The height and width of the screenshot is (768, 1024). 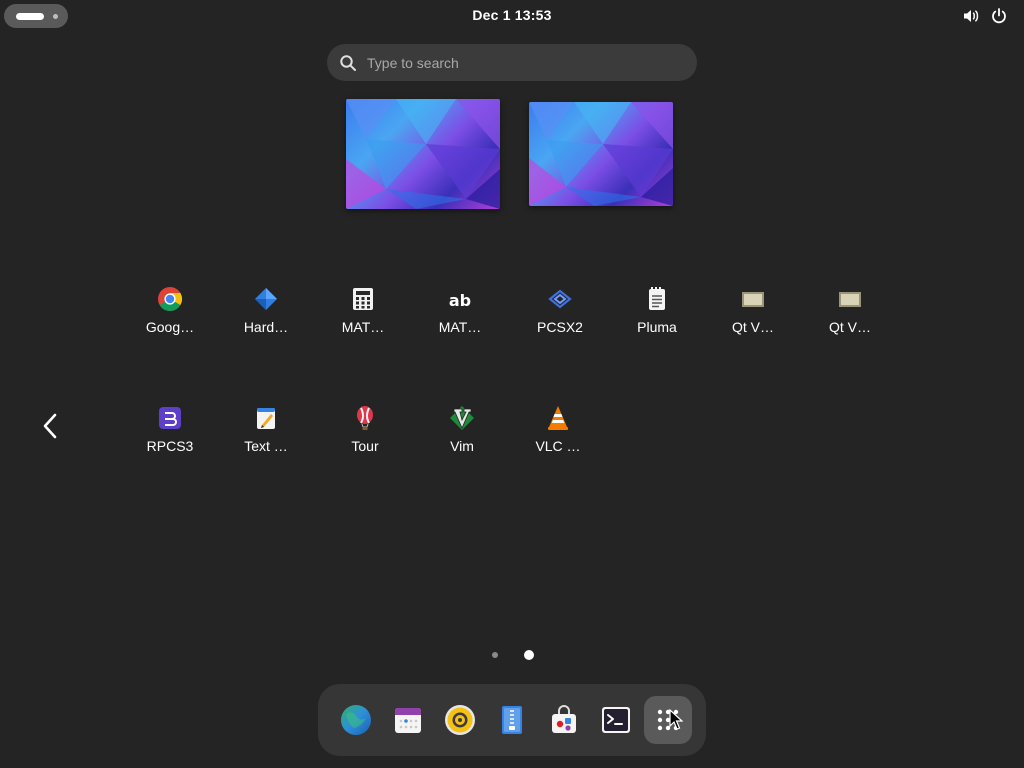 I want to click on dock-calendar, so click(x=408, y=720).